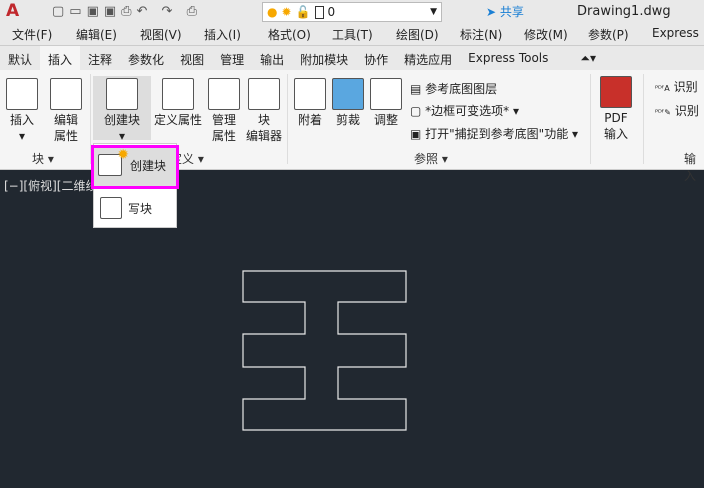 The height and width of the screenshot is (488, 704). I want to click on drawn-shape, so click(324, 350).